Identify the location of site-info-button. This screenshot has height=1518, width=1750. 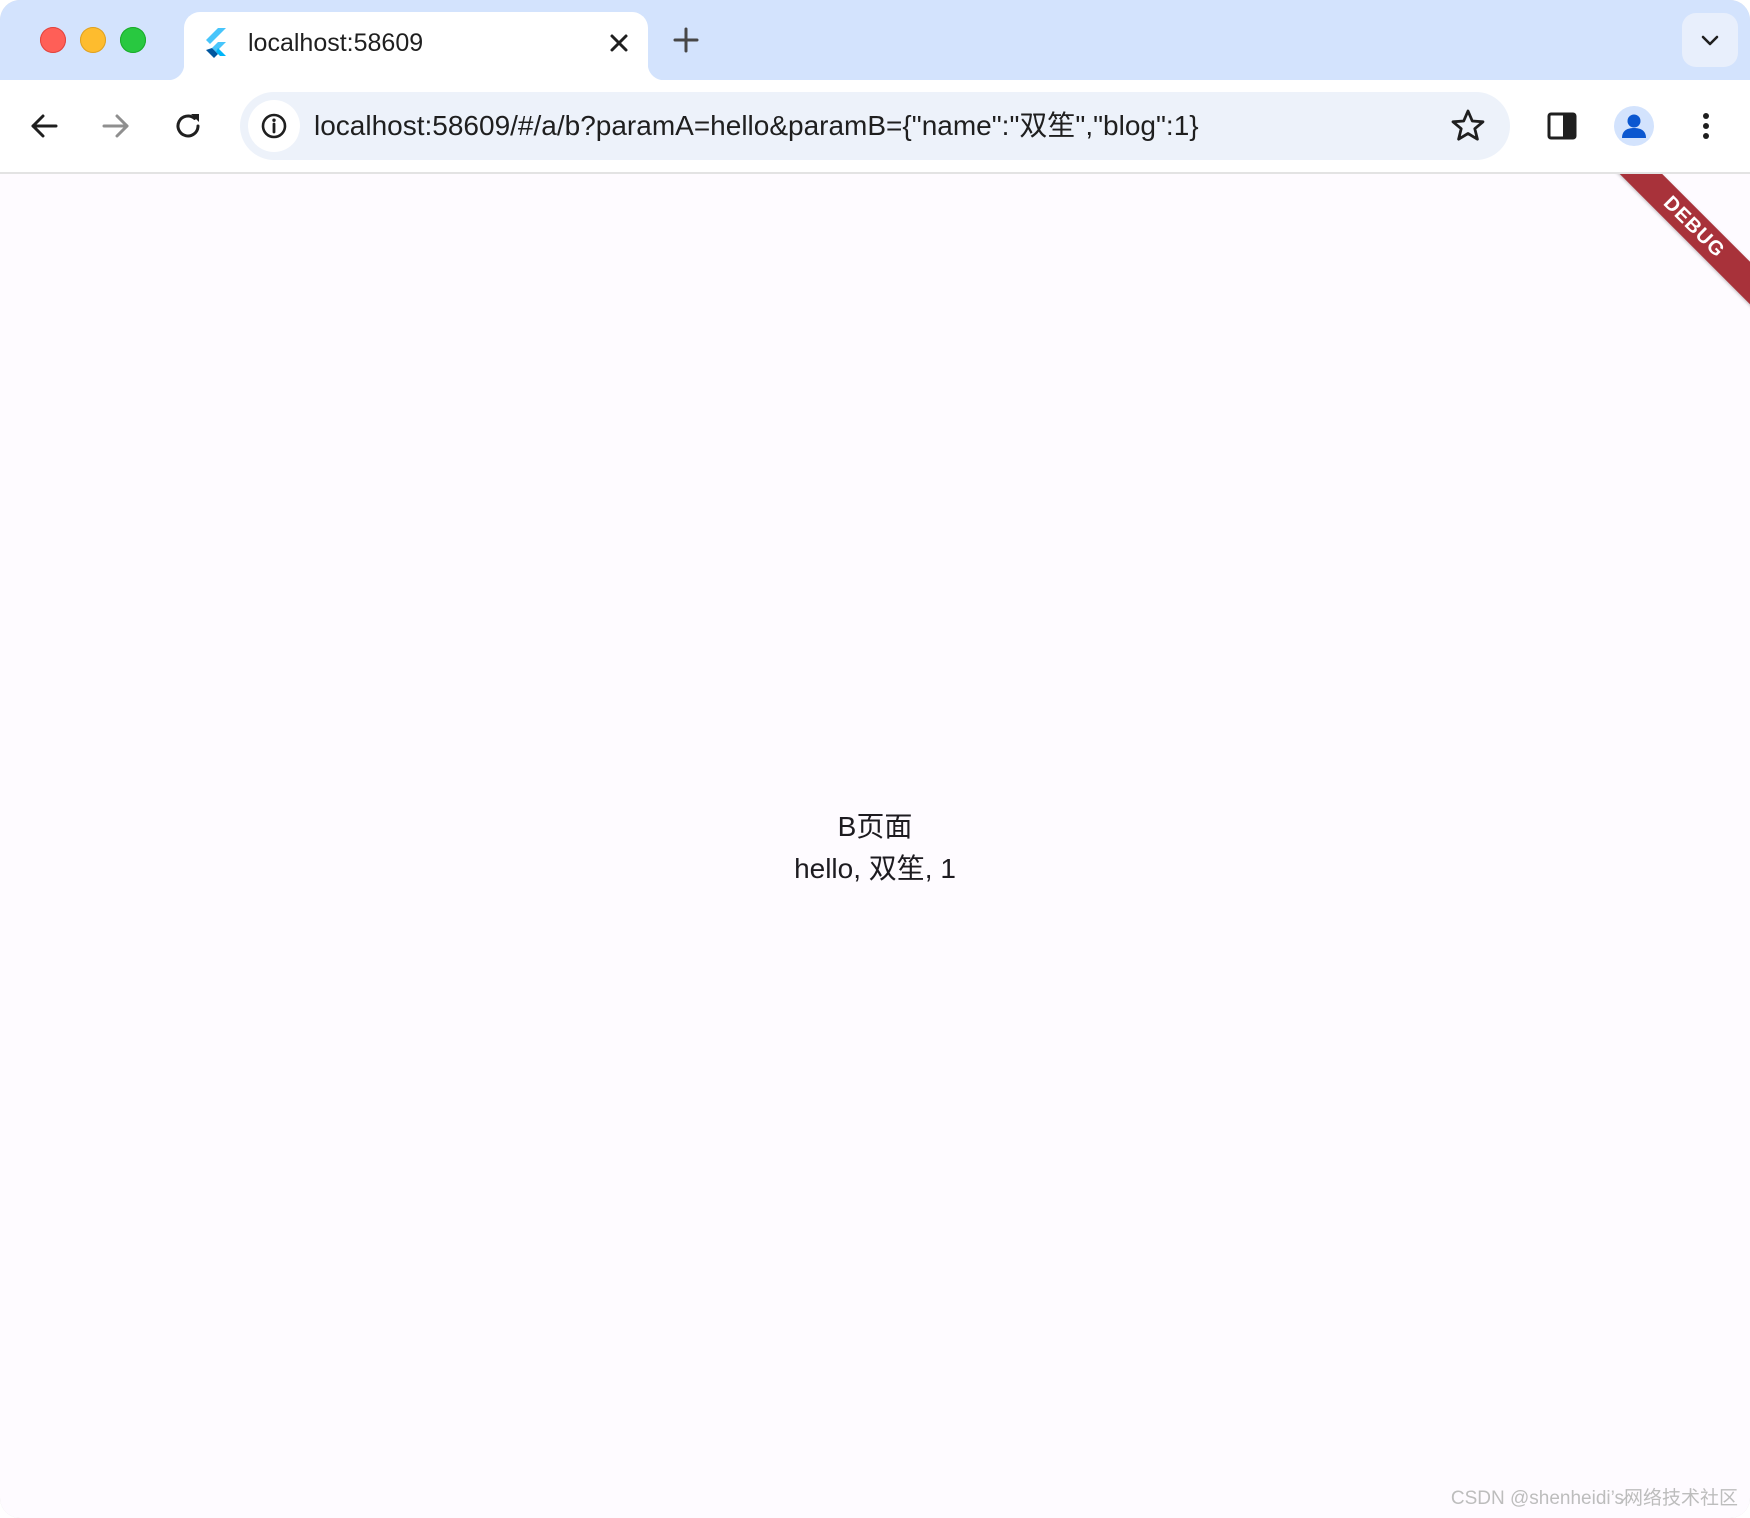
(274, 126).